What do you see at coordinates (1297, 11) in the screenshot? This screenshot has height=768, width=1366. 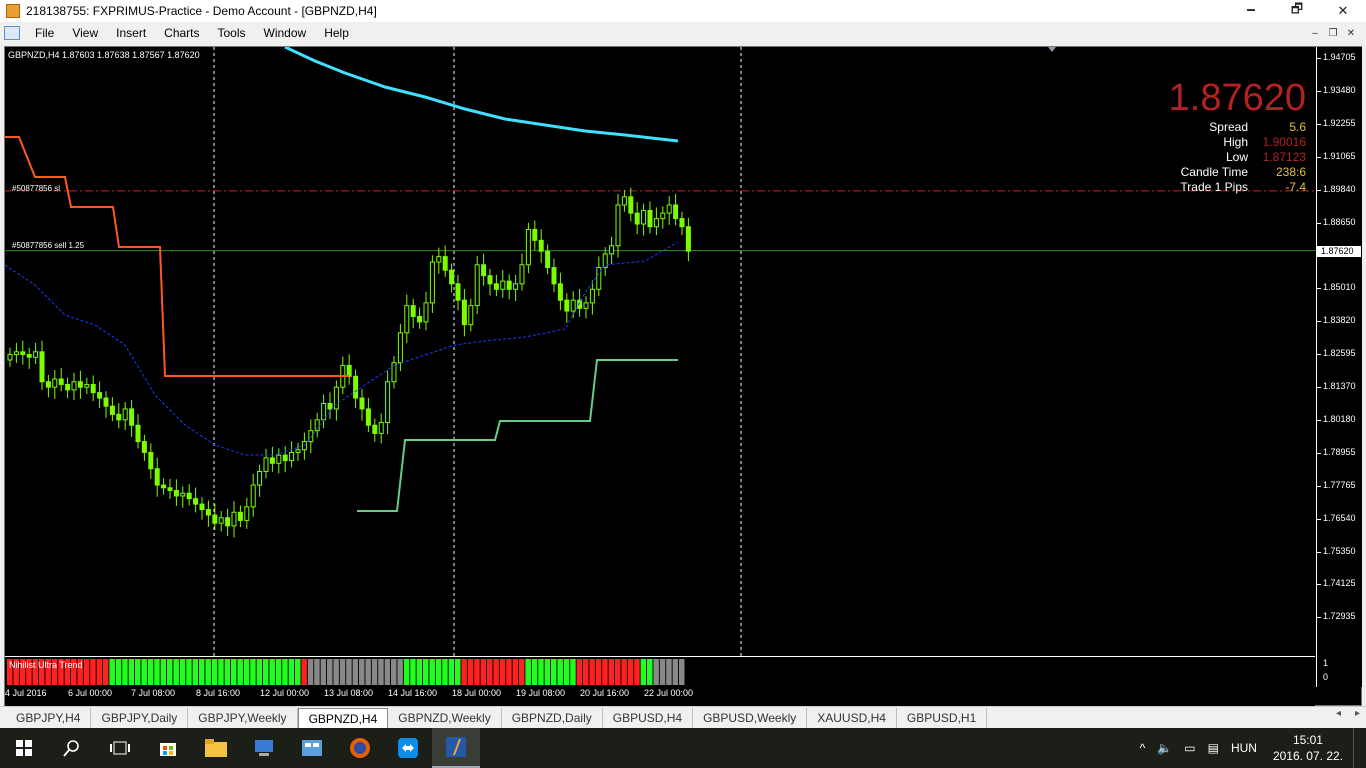 I see `maximize-button: 🗗` at bounding box center [1297, 11].